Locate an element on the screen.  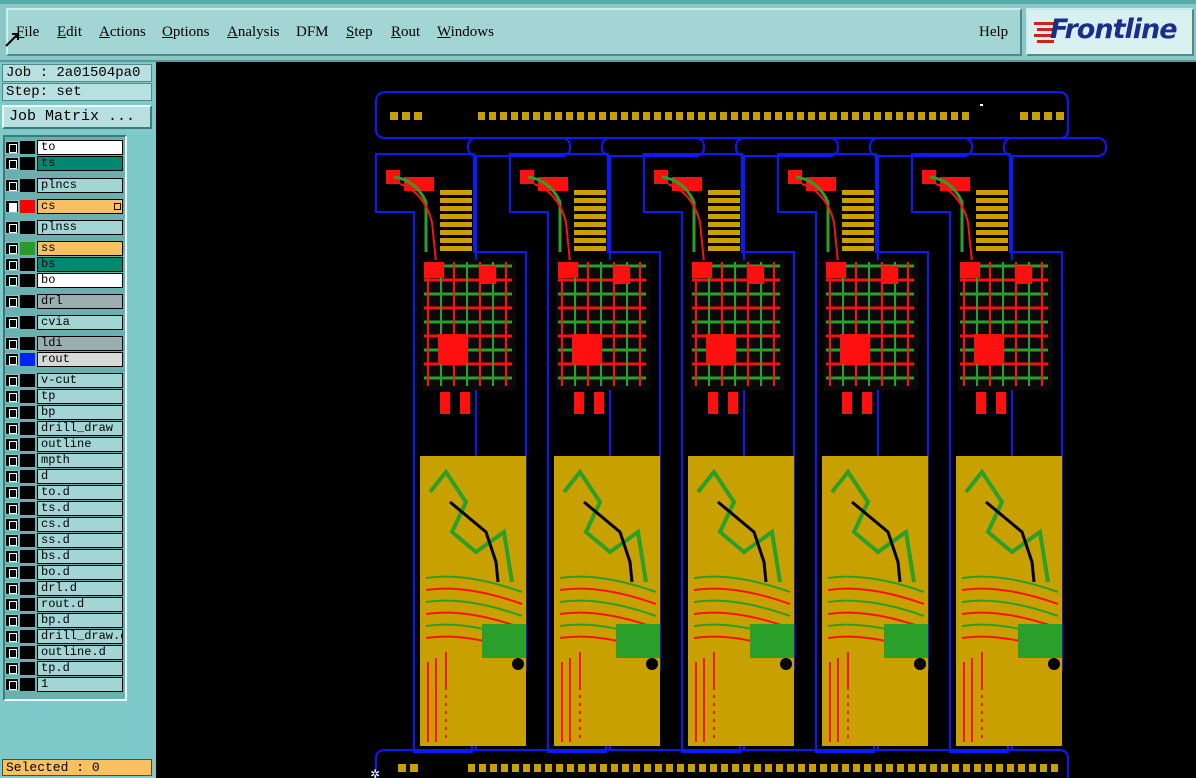
layer-list-scrollbar is located at coordinates (140, 418).